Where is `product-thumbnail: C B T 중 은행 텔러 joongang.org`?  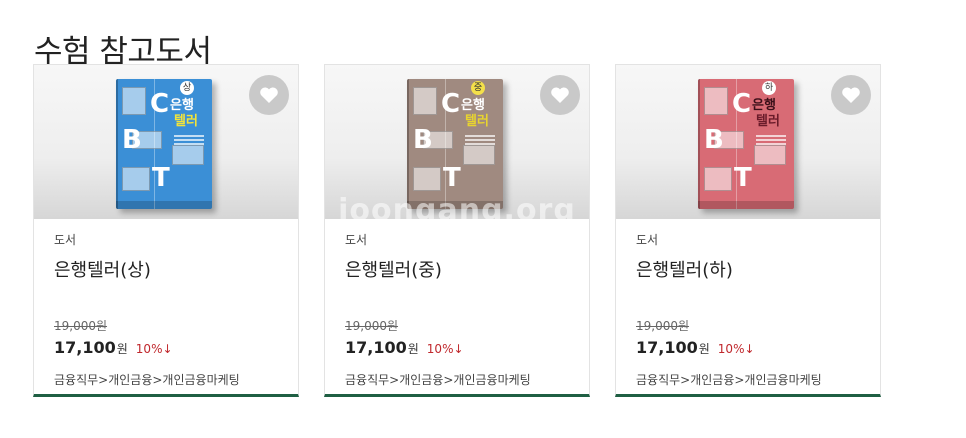 product-thumbnail: C B T 중 은행 텔러 joongang.org is located at coordinates (457, 146).